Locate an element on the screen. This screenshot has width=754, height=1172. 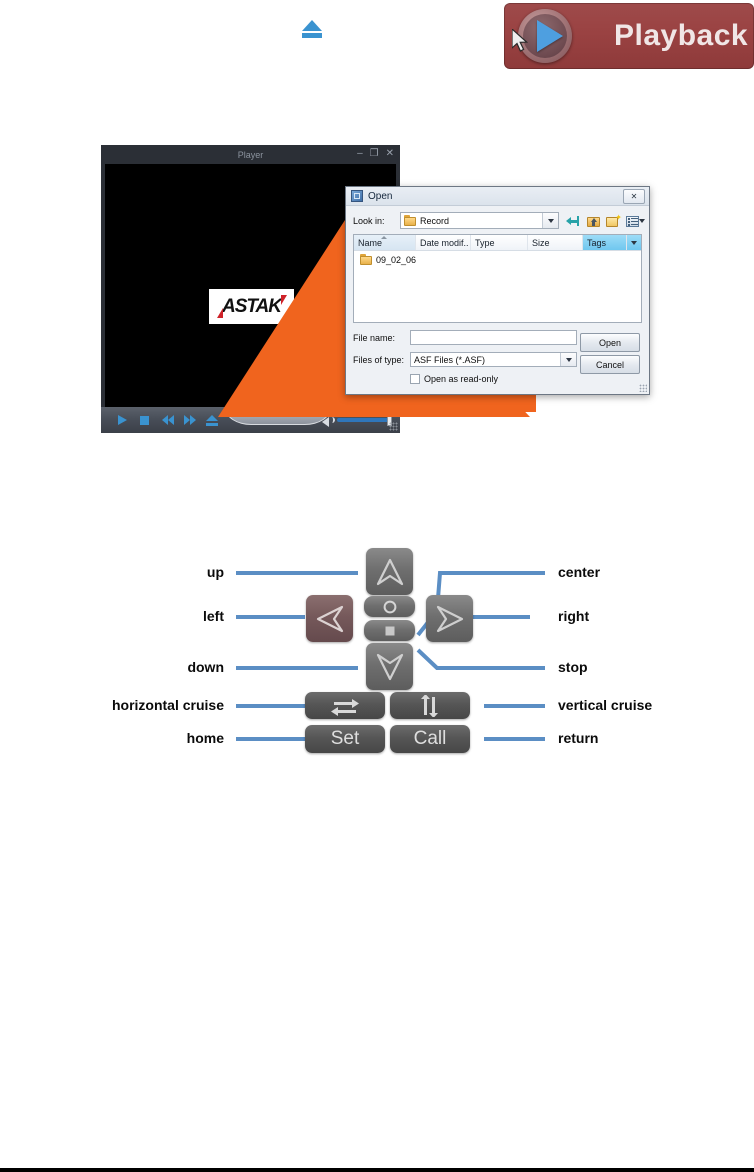
play-triangle-icon is located at coordinates (550, 36).